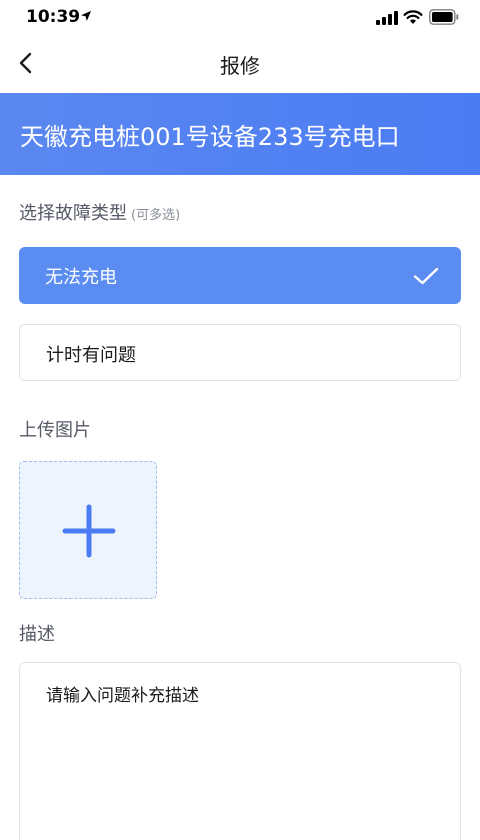  I want to click on fault-type-hint: (可多选), so click(156, 215).